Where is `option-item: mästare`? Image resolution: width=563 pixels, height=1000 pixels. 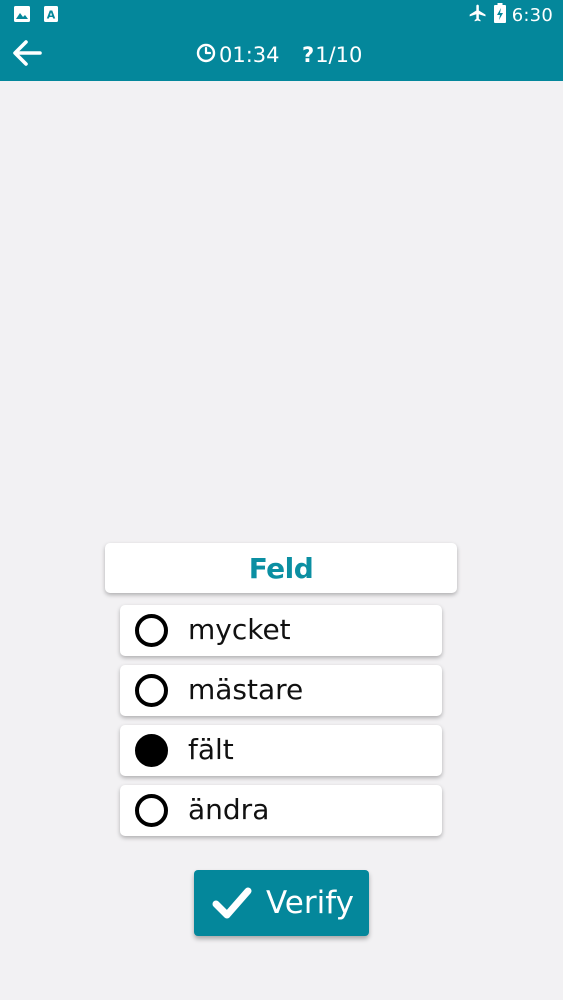 option-item: mästare is located at coordinates (281, 690).